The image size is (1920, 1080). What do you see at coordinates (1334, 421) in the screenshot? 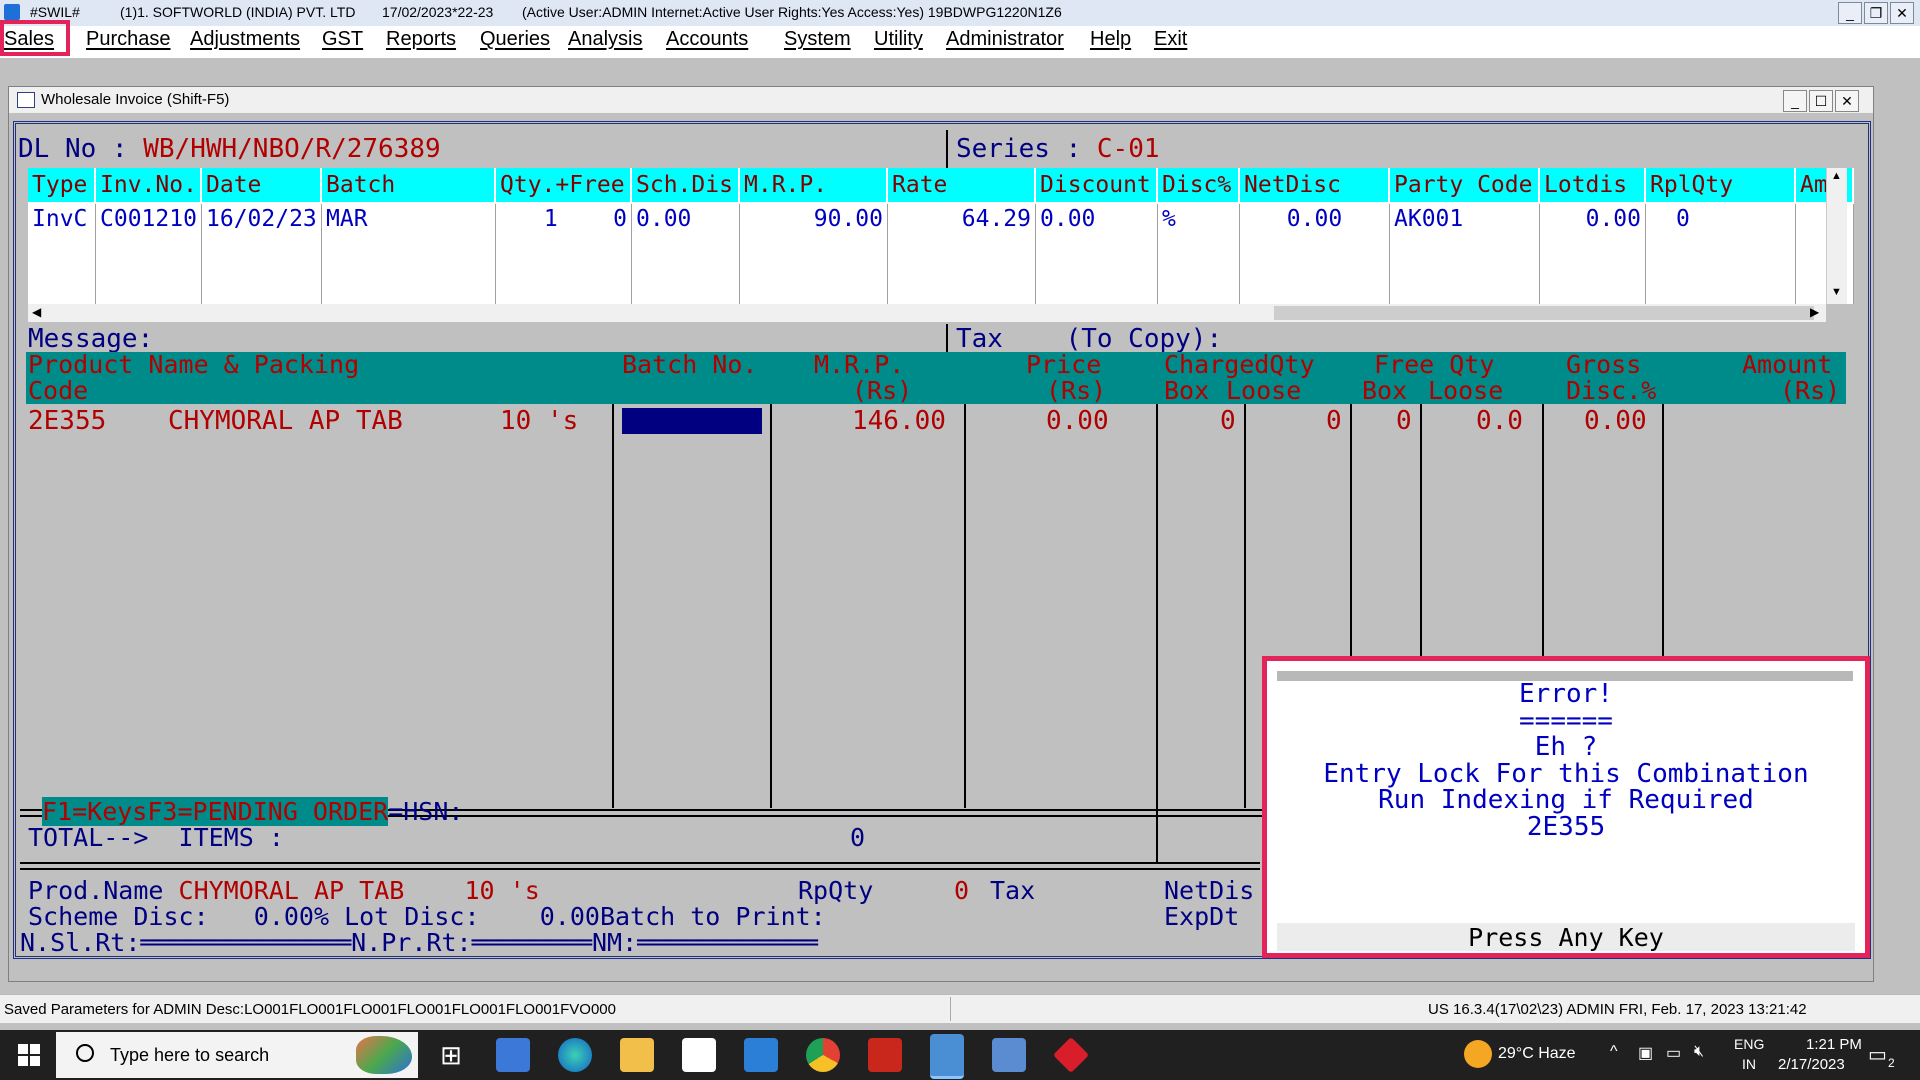
I see `item-charged-loose: 0` at bounding box center [1334, 421].